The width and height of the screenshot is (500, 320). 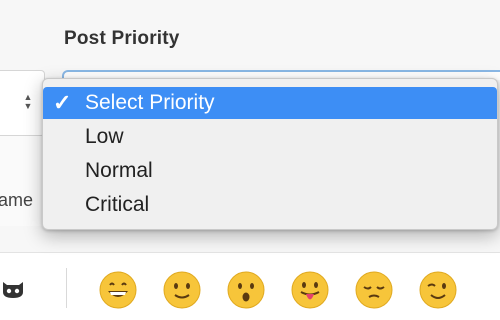 I want to click on slightly-smiling-face-icon, so click(x=182, y=290).